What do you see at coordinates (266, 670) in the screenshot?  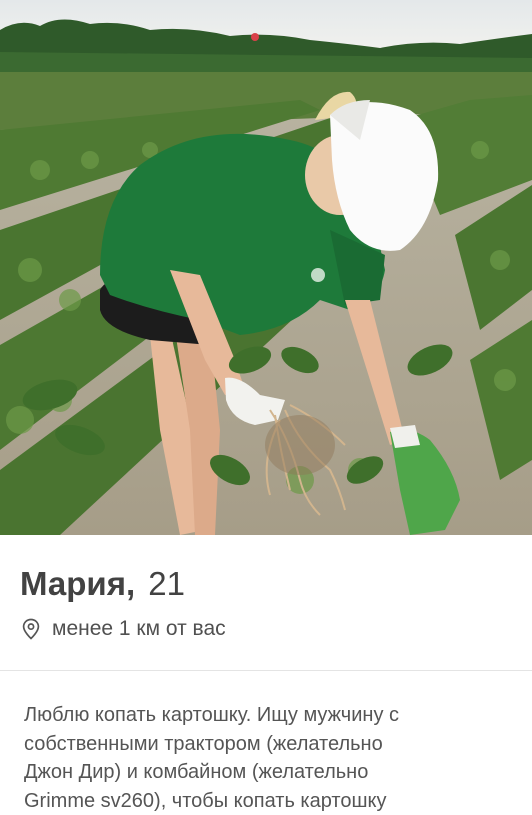 I see `divider` at bounding box center [266, 670].